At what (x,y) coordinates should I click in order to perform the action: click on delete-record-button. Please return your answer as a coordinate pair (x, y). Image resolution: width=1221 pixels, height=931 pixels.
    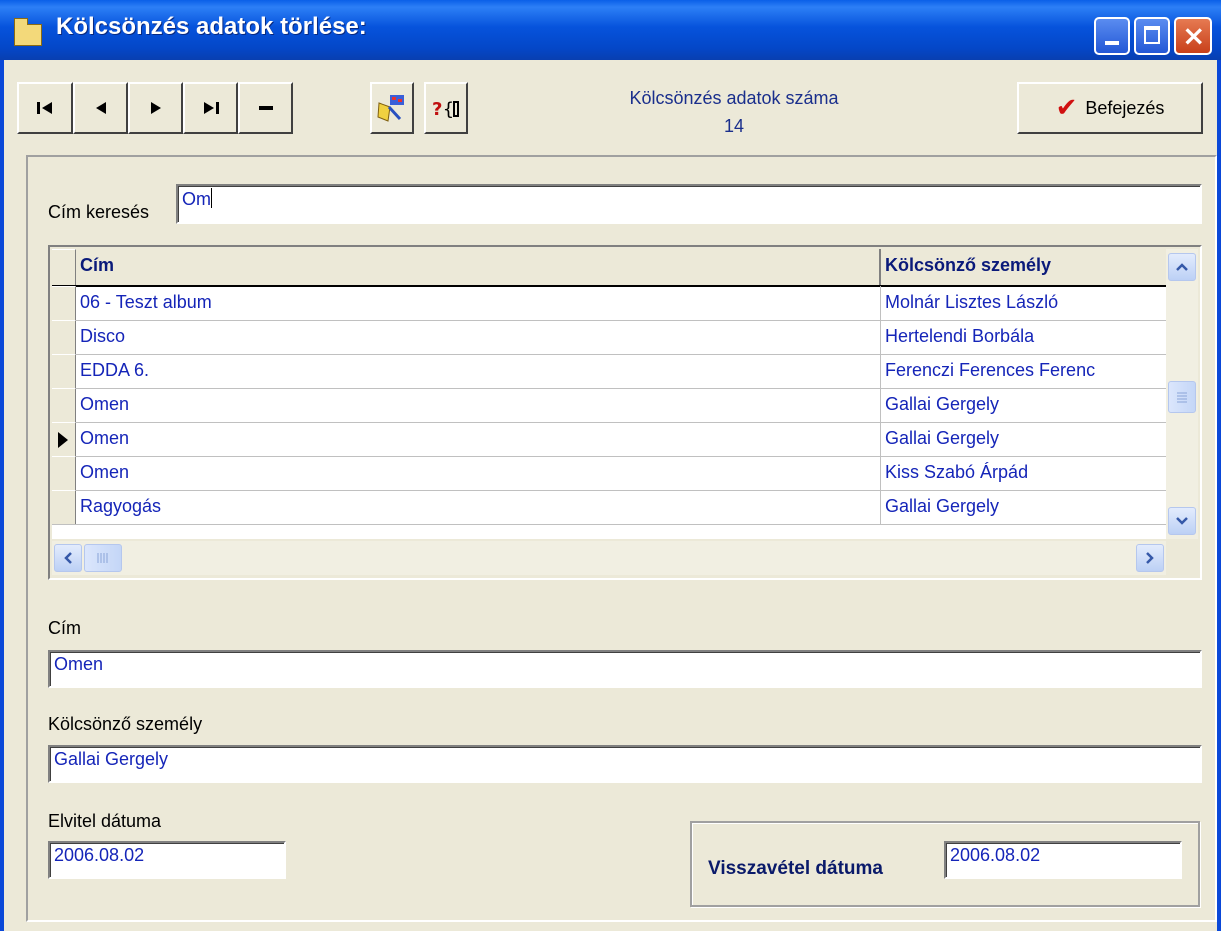
    Looking at the image, I should click on (265, 108).